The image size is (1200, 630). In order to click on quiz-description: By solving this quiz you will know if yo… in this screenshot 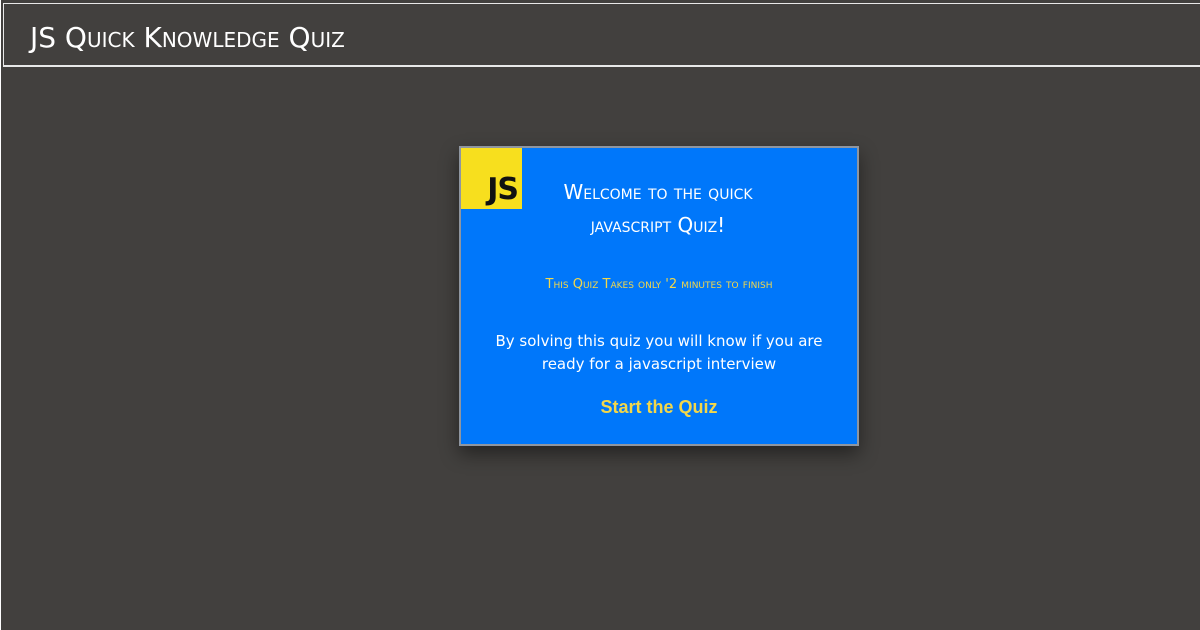, I will do `click(659, 352)`.